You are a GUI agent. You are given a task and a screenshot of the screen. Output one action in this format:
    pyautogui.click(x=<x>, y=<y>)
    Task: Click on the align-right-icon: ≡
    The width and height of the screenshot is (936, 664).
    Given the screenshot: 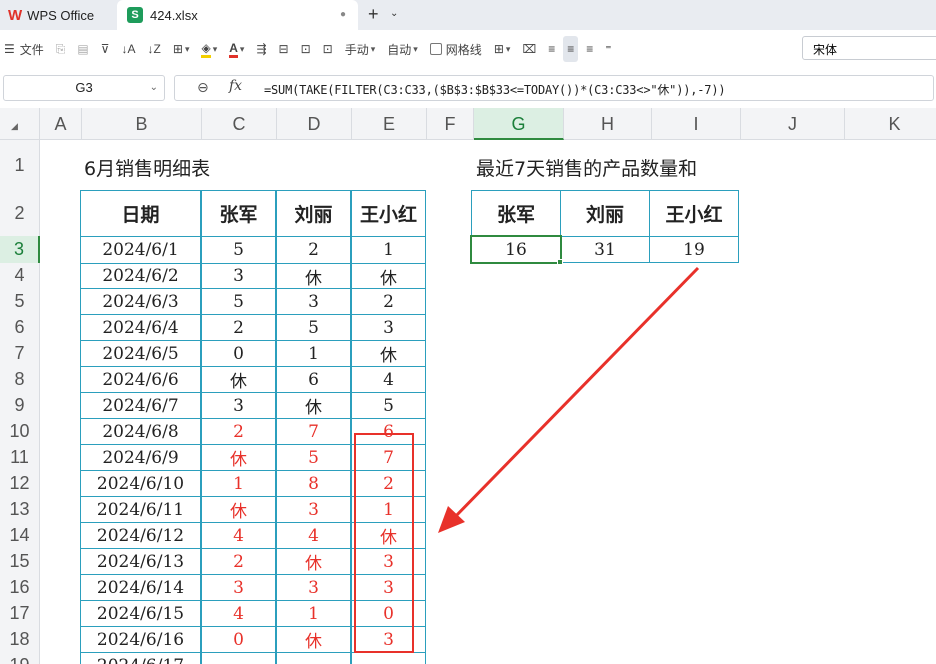 What is the action you would take?
    pyautogui.click(x=589, y=49)
    